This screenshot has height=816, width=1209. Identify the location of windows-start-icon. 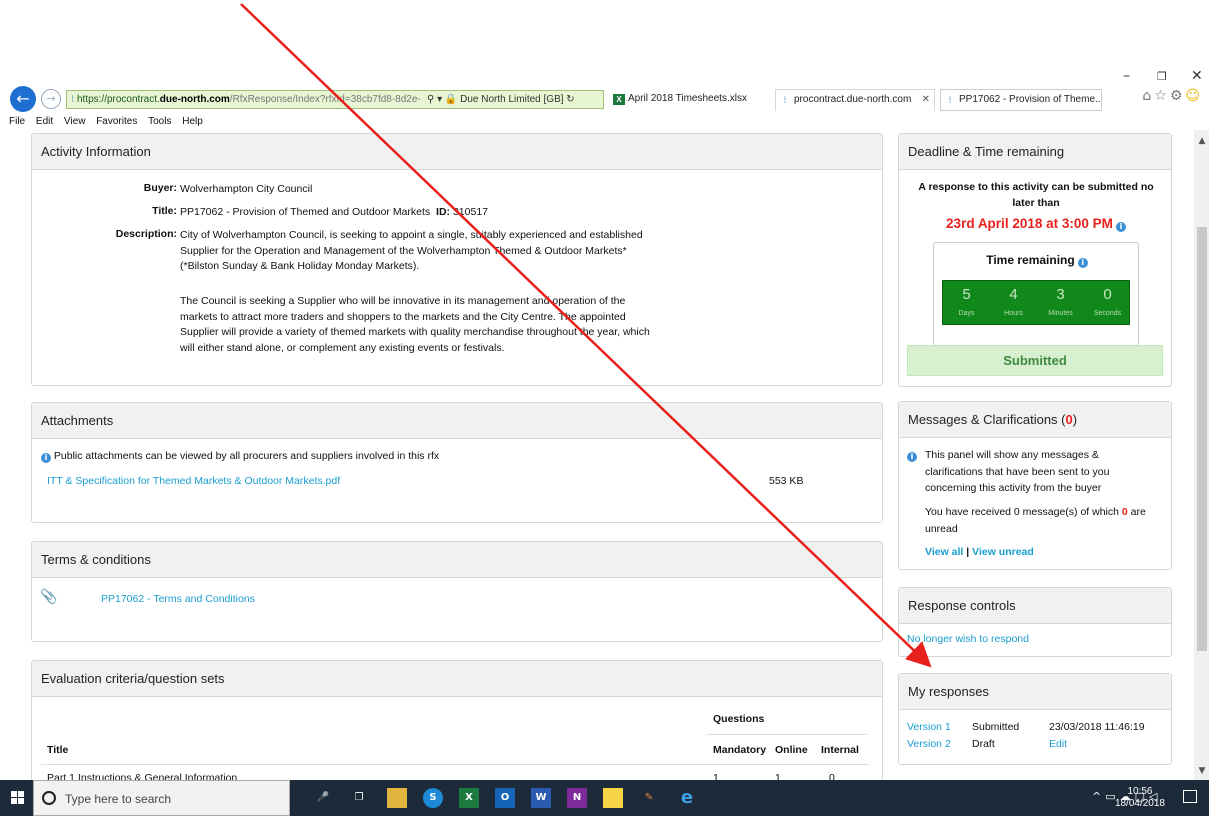
(18, 798).